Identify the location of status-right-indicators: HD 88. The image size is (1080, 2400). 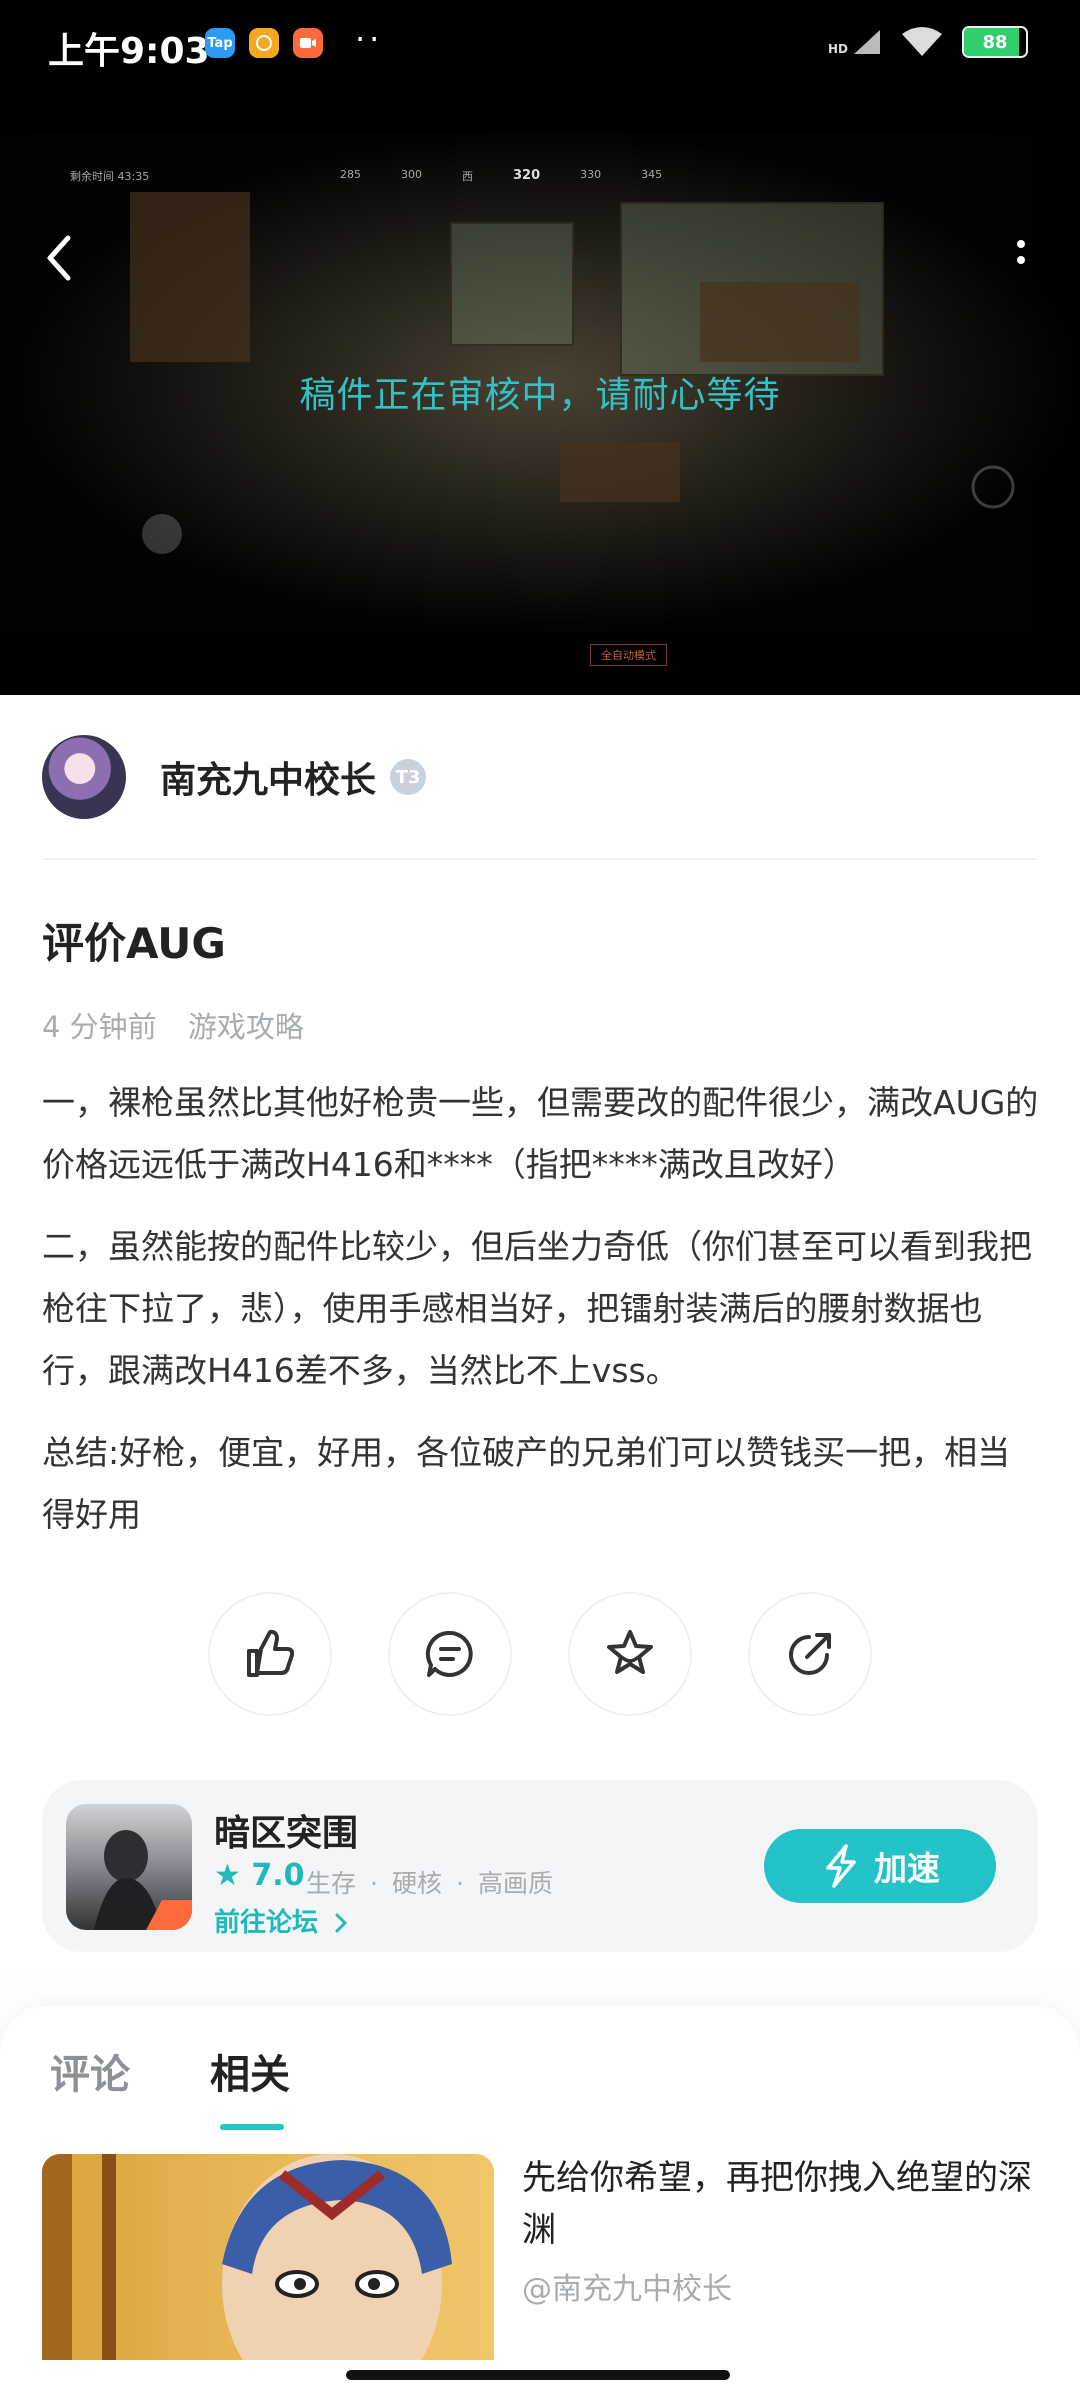
(928, 42).